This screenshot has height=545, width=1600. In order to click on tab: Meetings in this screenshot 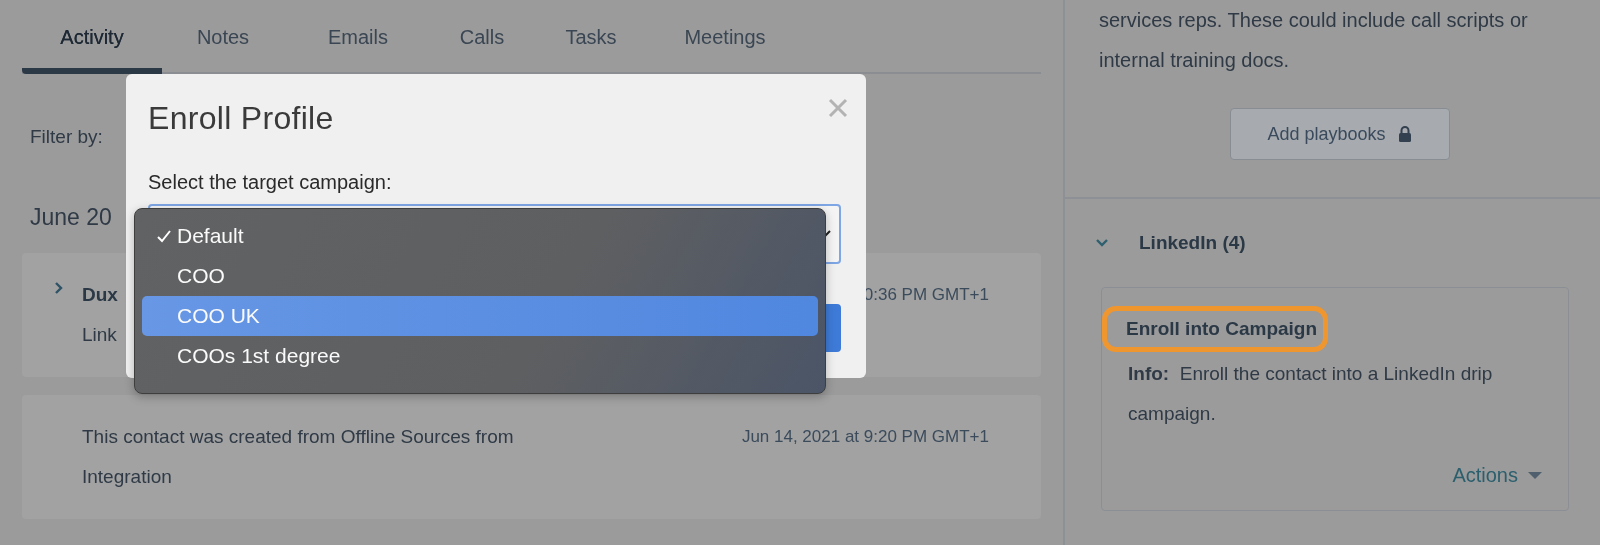, I will do `click(725, 37)`.